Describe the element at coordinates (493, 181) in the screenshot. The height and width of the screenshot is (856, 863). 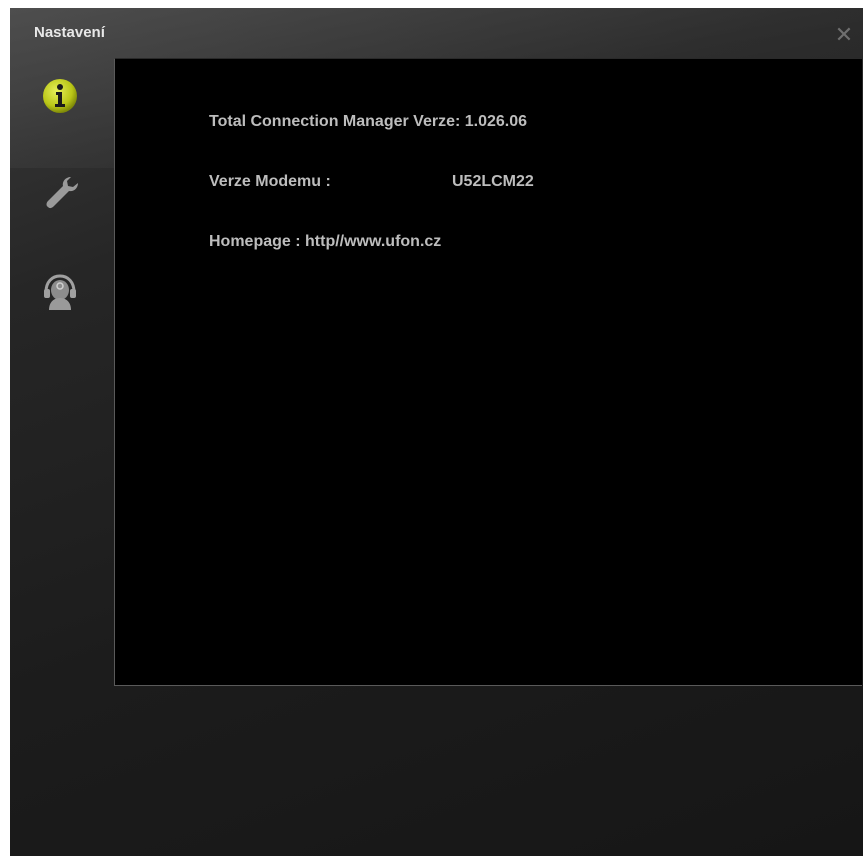
I see `modem-version-value: U52LCM22` at that location.